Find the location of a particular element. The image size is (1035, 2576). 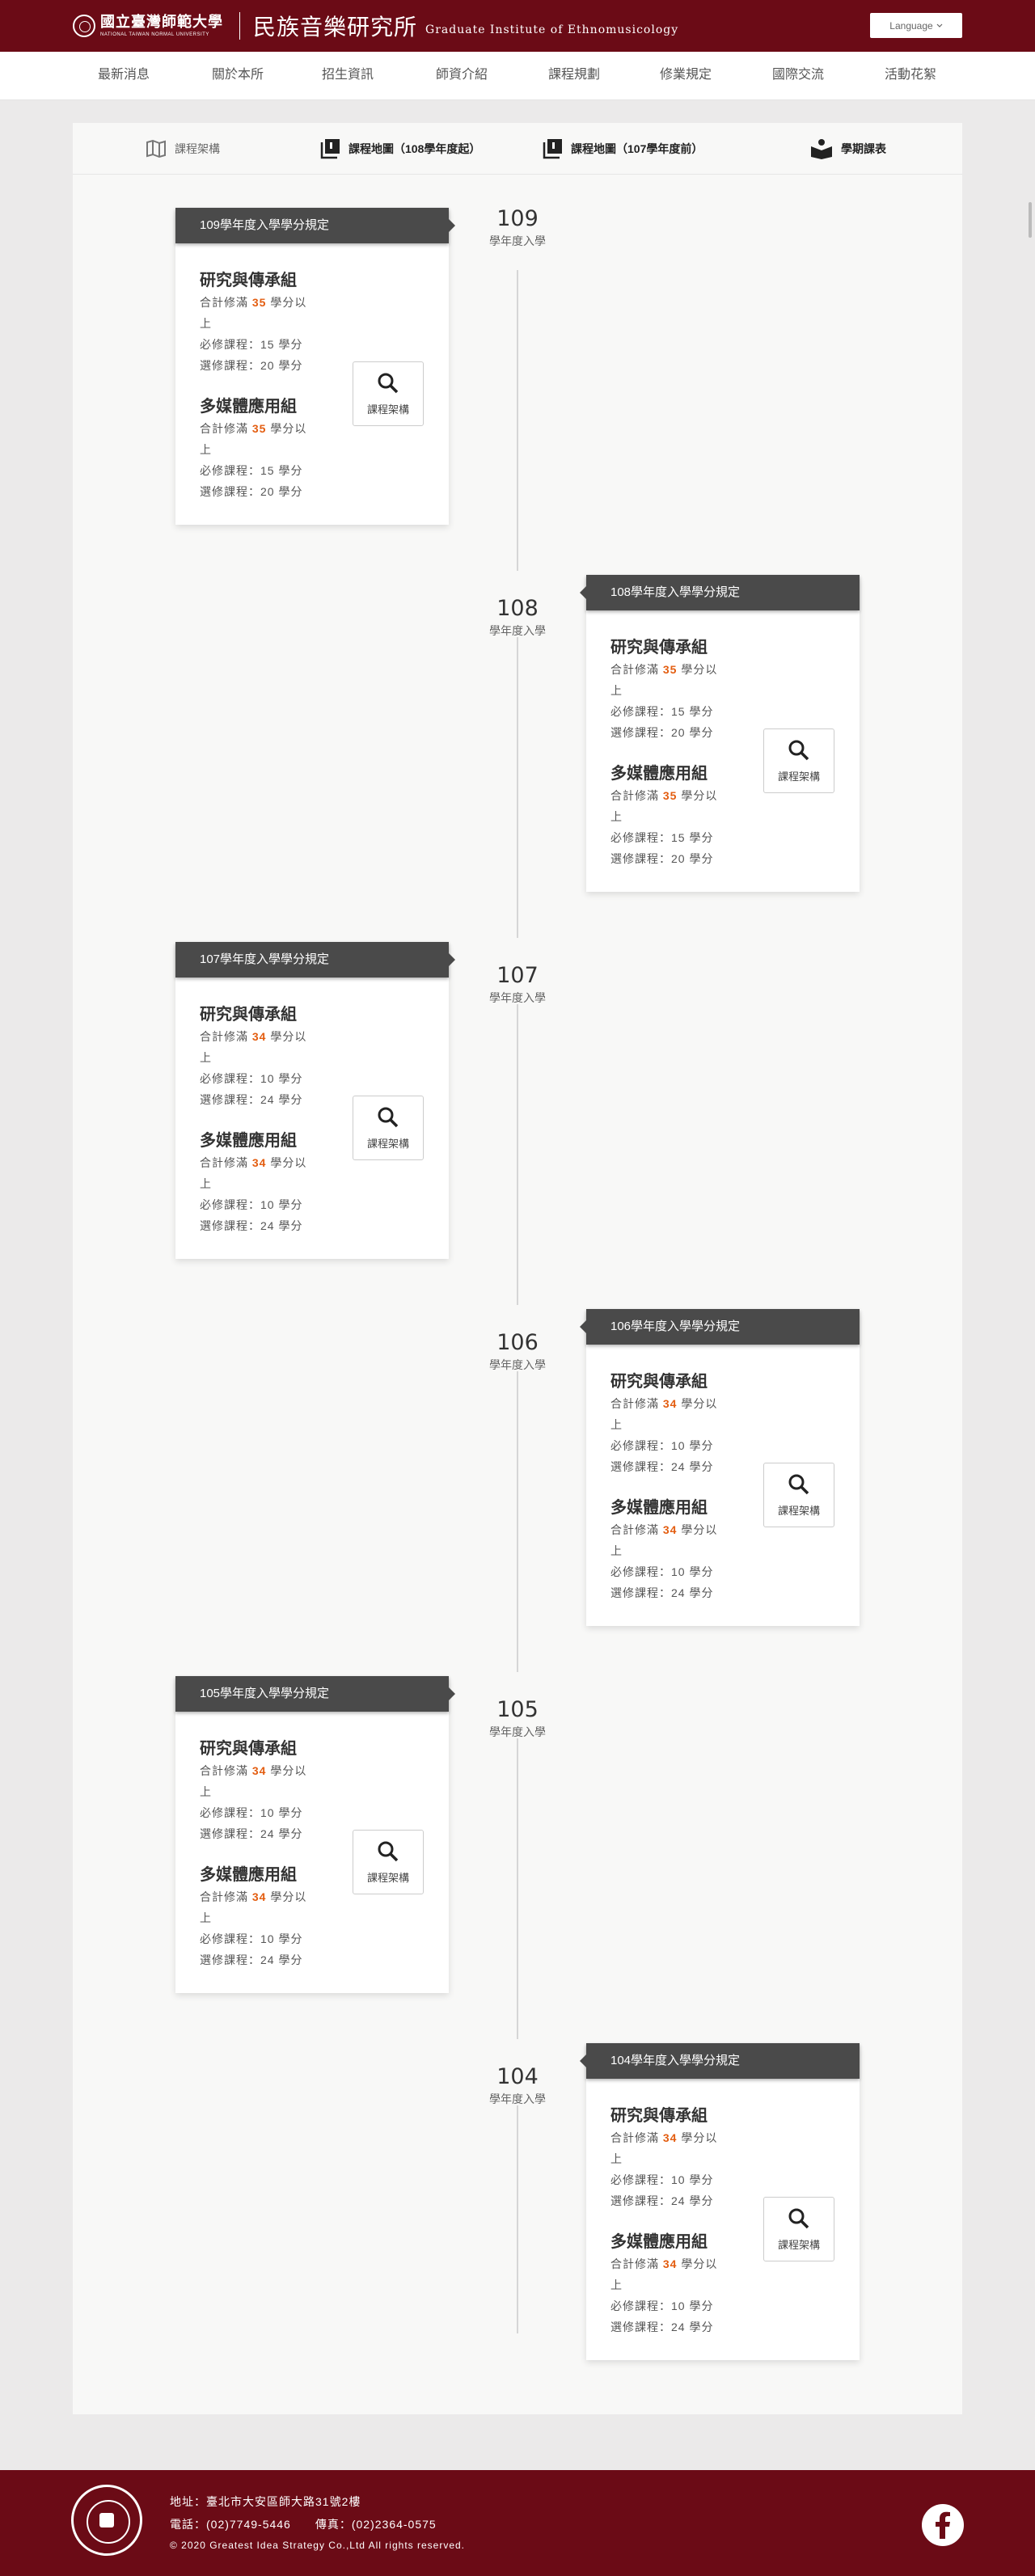

nav-item-admissions: 招生資訊 is located at coordinates (348, 76).